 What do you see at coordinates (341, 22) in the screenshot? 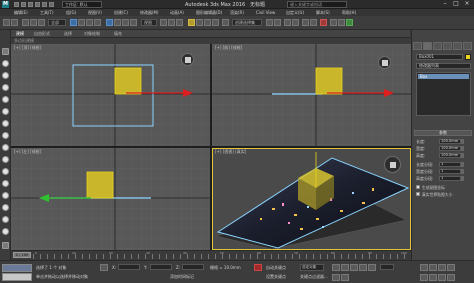
I see `rendered-frame-window-icon` at bounding box center [341, 22].